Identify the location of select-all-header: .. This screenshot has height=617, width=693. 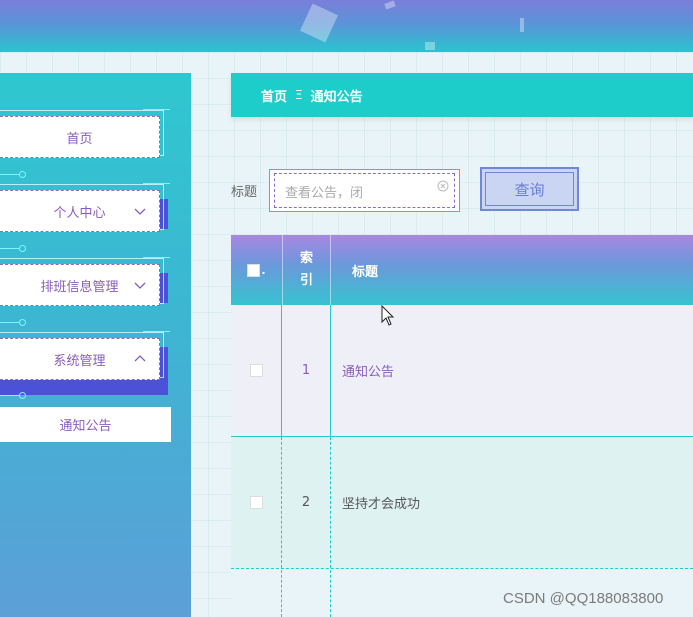
(256, 270).